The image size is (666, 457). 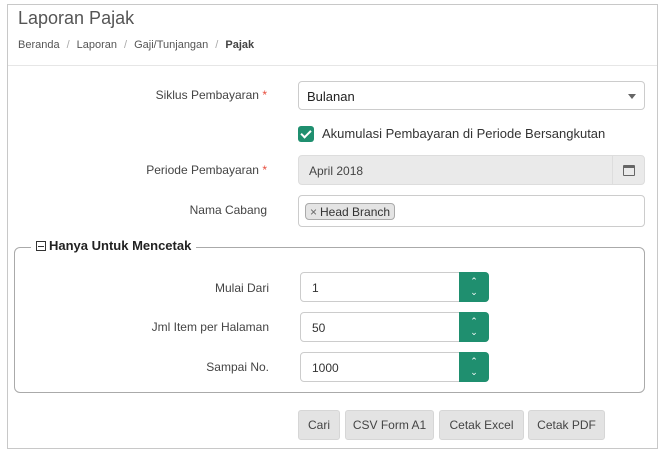 I want to click on collapse-icon, so click(x=41, y=245).